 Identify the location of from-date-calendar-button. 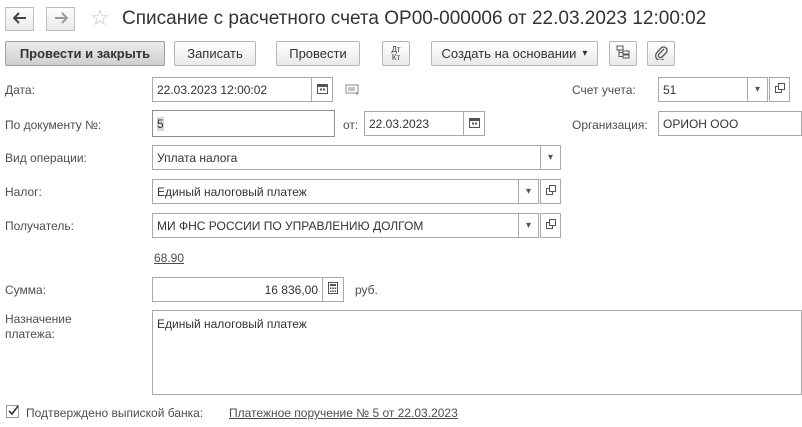
(474, 123).